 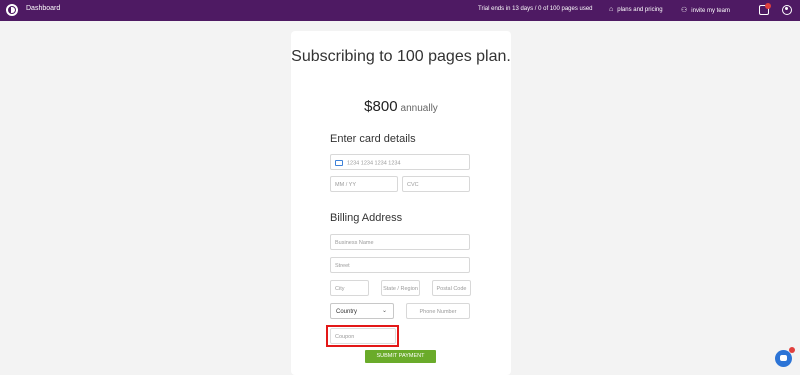 What do you see at coordinates (636, 9) in the screenshot?
I see `plans-and-pricing-link: ⌂ plans and pricing` at bounding box center [636, 9].